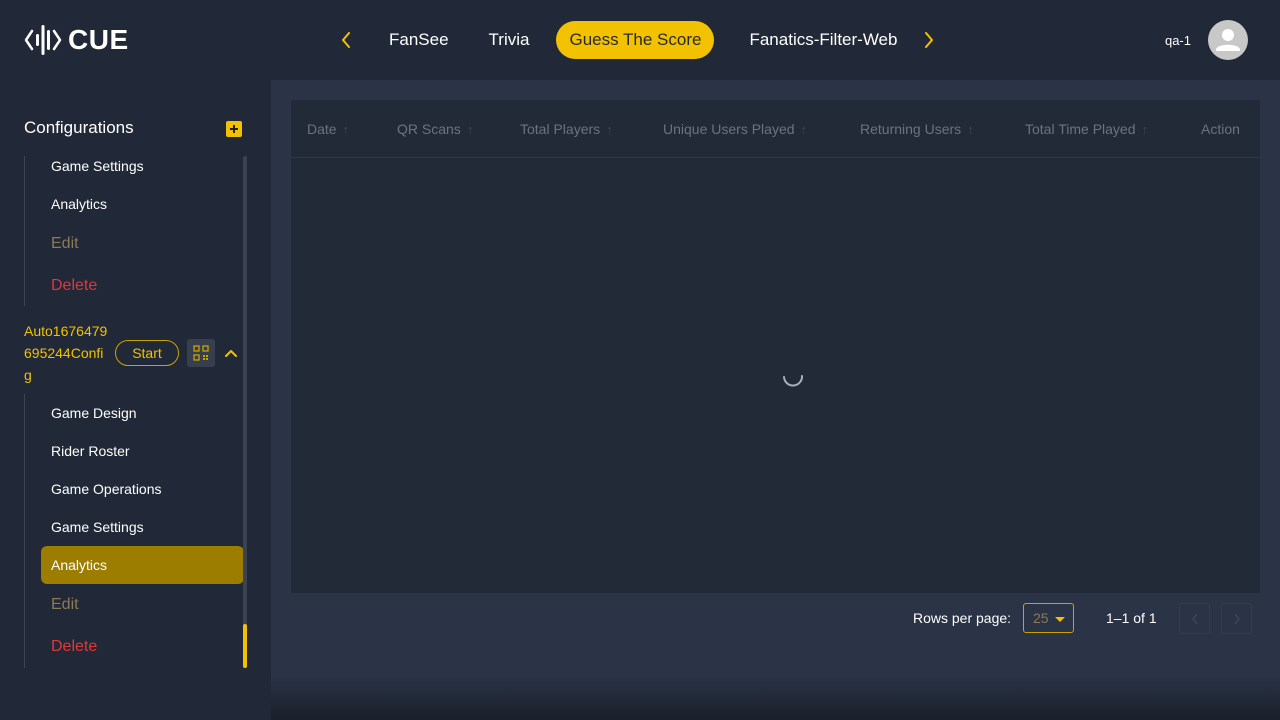 The width and height of the screenshot is (1280, 720). Describe the element at coordinates (43, 40) in the screenshot. I see `cue-logo-icon` at that location.